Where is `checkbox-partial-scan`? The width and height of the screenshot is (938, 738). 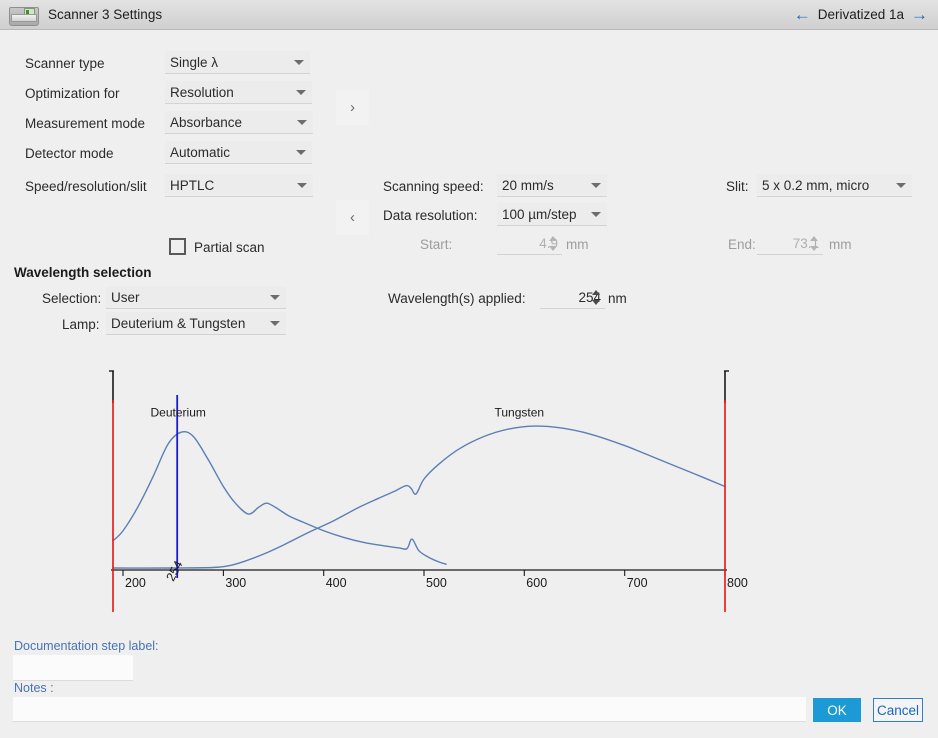
checkbox-partial-scan is located at coordinates (177, 246).